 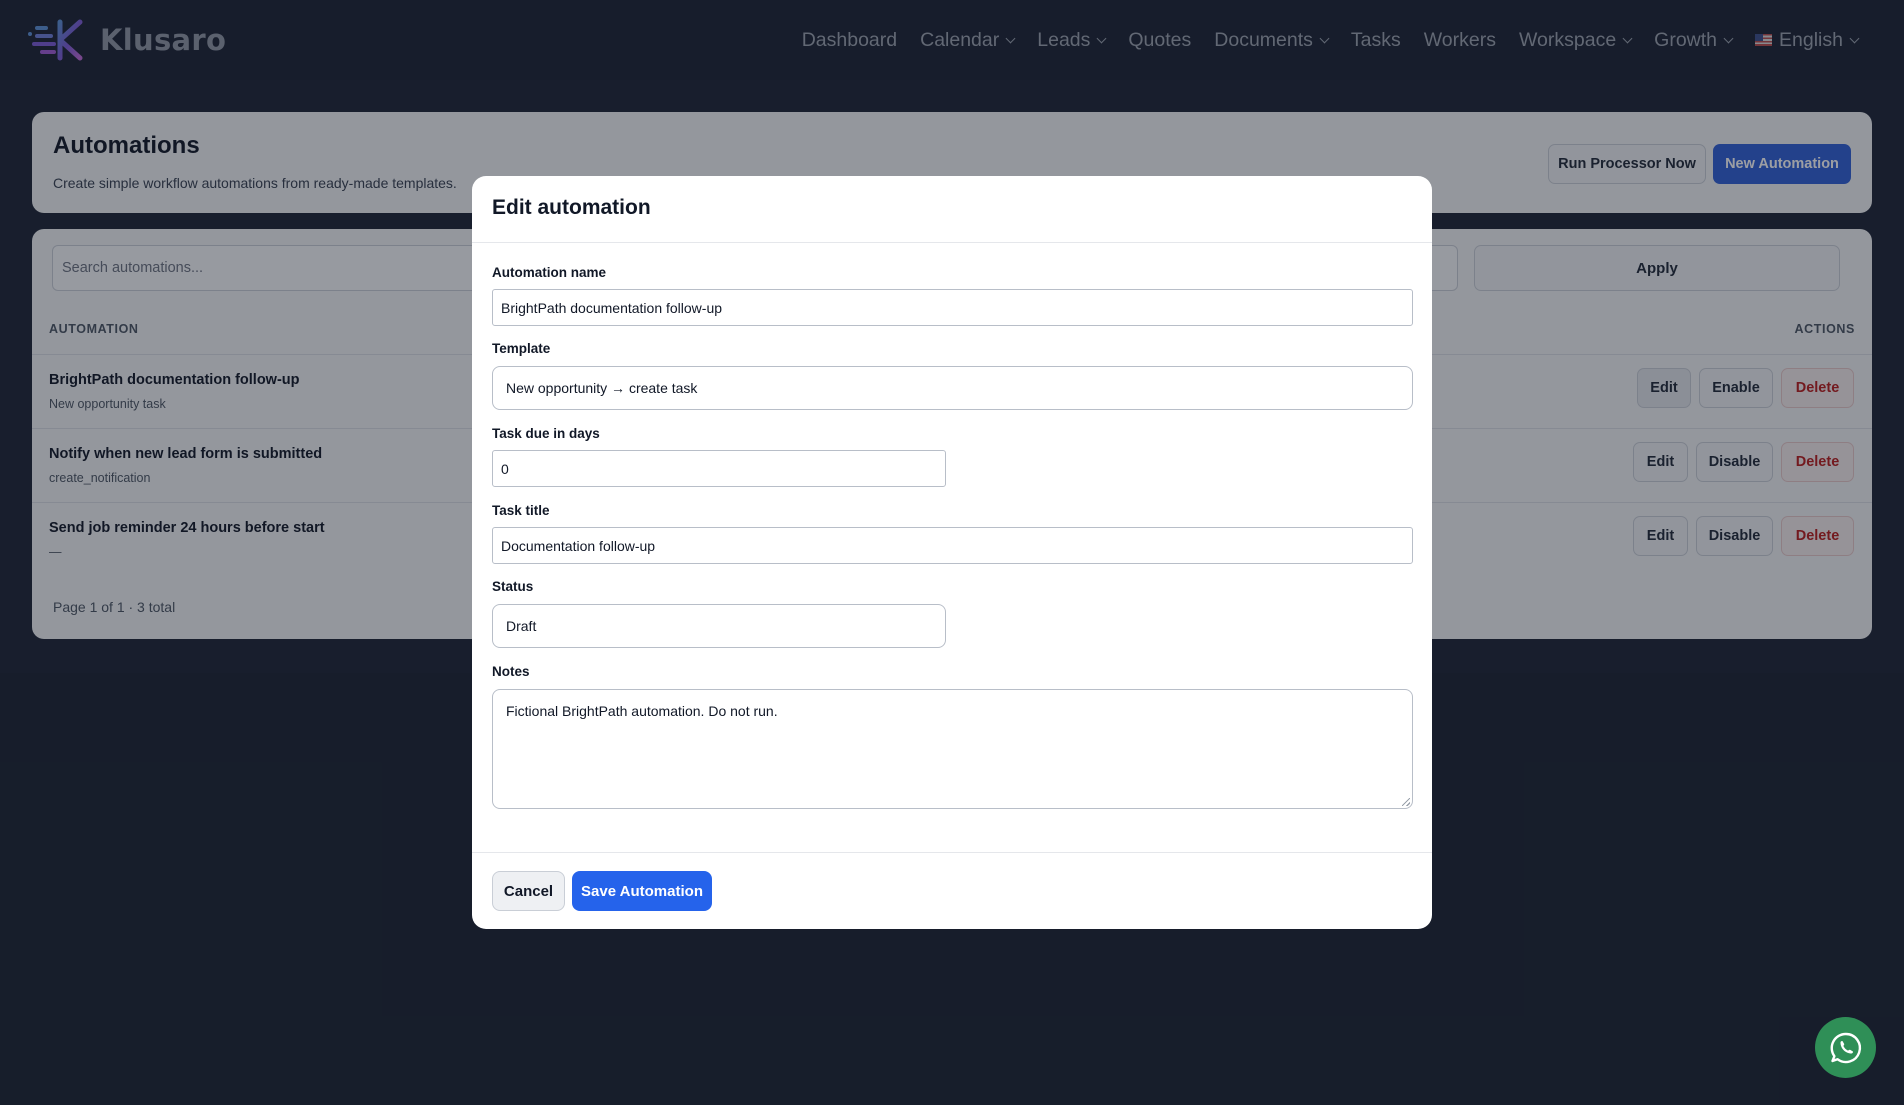 What do you see at coordinates (513, 586) in the screenshot?
I see `status-label: Status` at bounding box center [513, 586].